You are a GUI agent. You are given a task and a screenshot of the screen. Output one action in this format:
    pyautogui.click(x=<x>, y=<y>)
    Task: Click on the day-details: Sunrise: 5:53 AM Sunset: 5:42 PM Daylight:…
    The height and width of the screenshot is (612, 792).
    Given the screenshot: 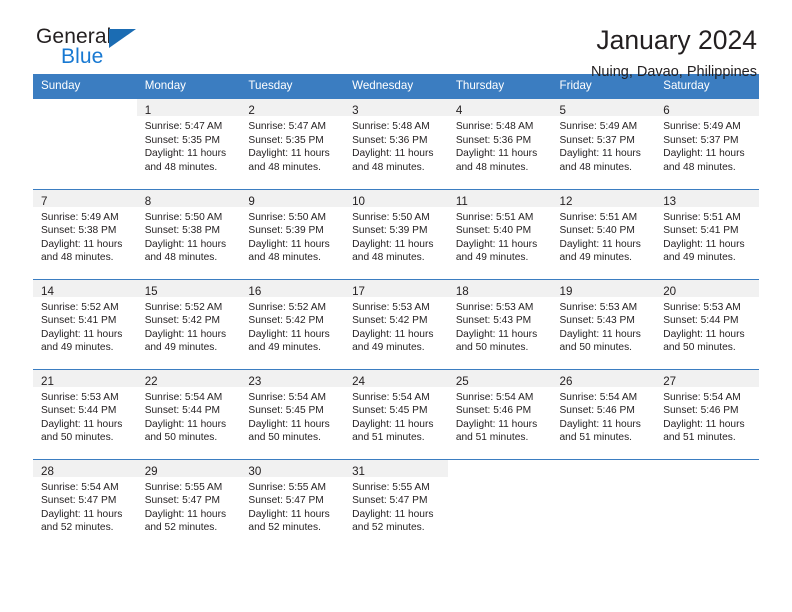 What is the action you would take?
    pyautogui.click(x=396, y=326)
    